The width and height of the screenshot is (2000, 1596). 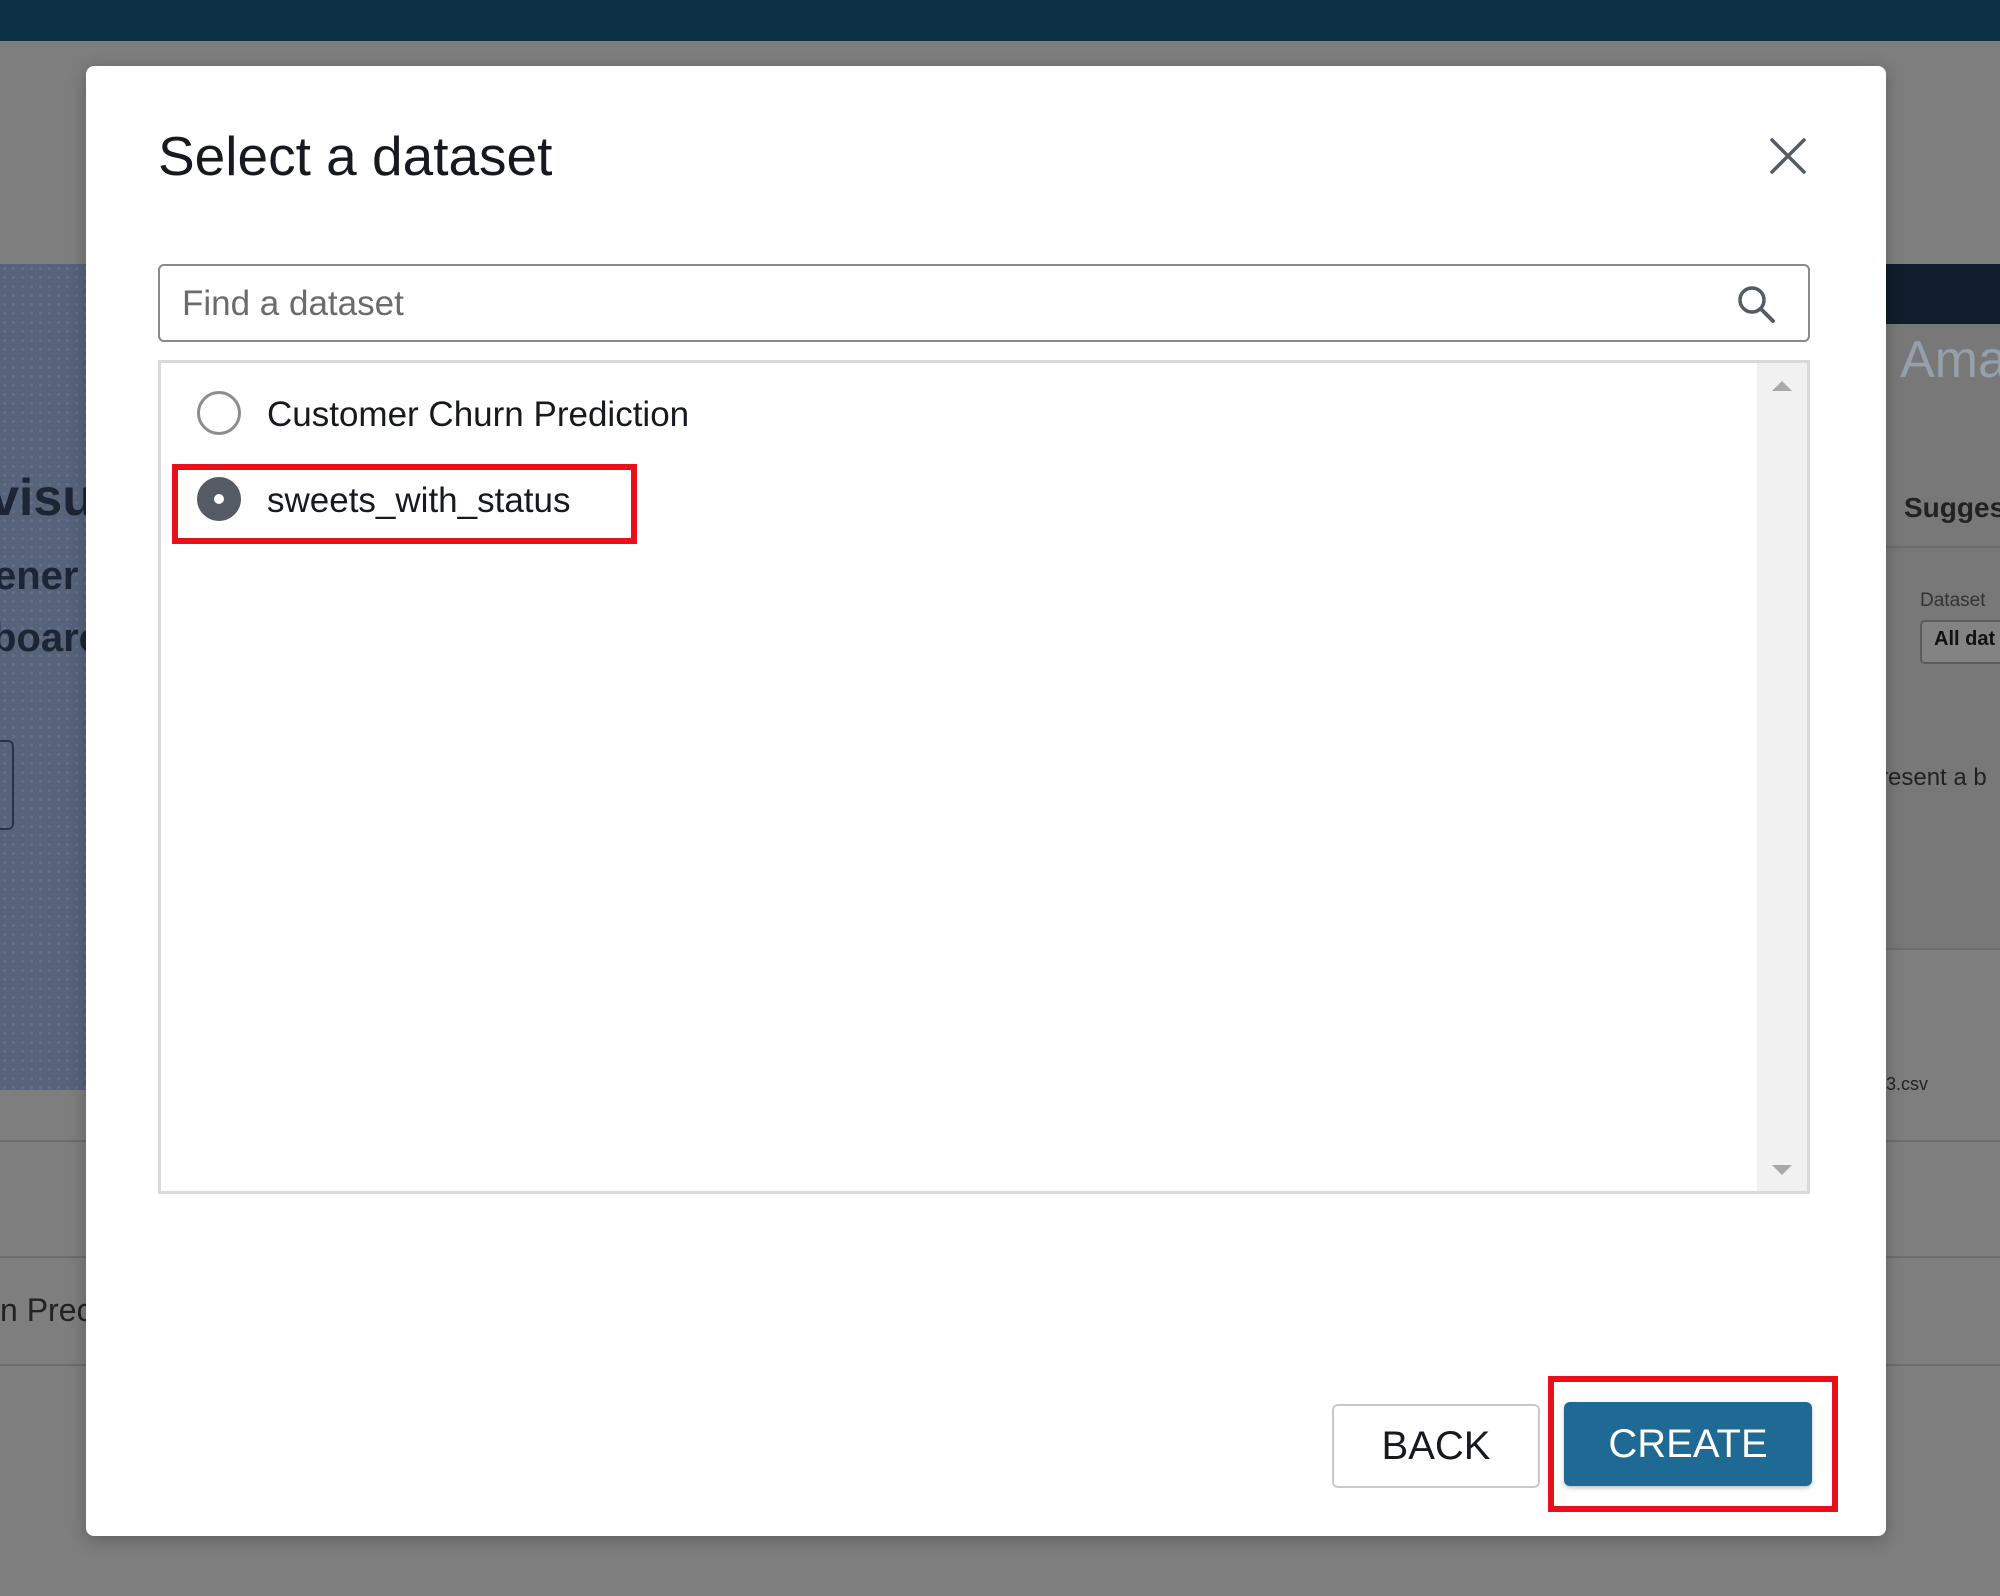 What do you see at coordinates (219, 413) in the screenshot?
I see `radio-button` at bounding box center [219, 413].